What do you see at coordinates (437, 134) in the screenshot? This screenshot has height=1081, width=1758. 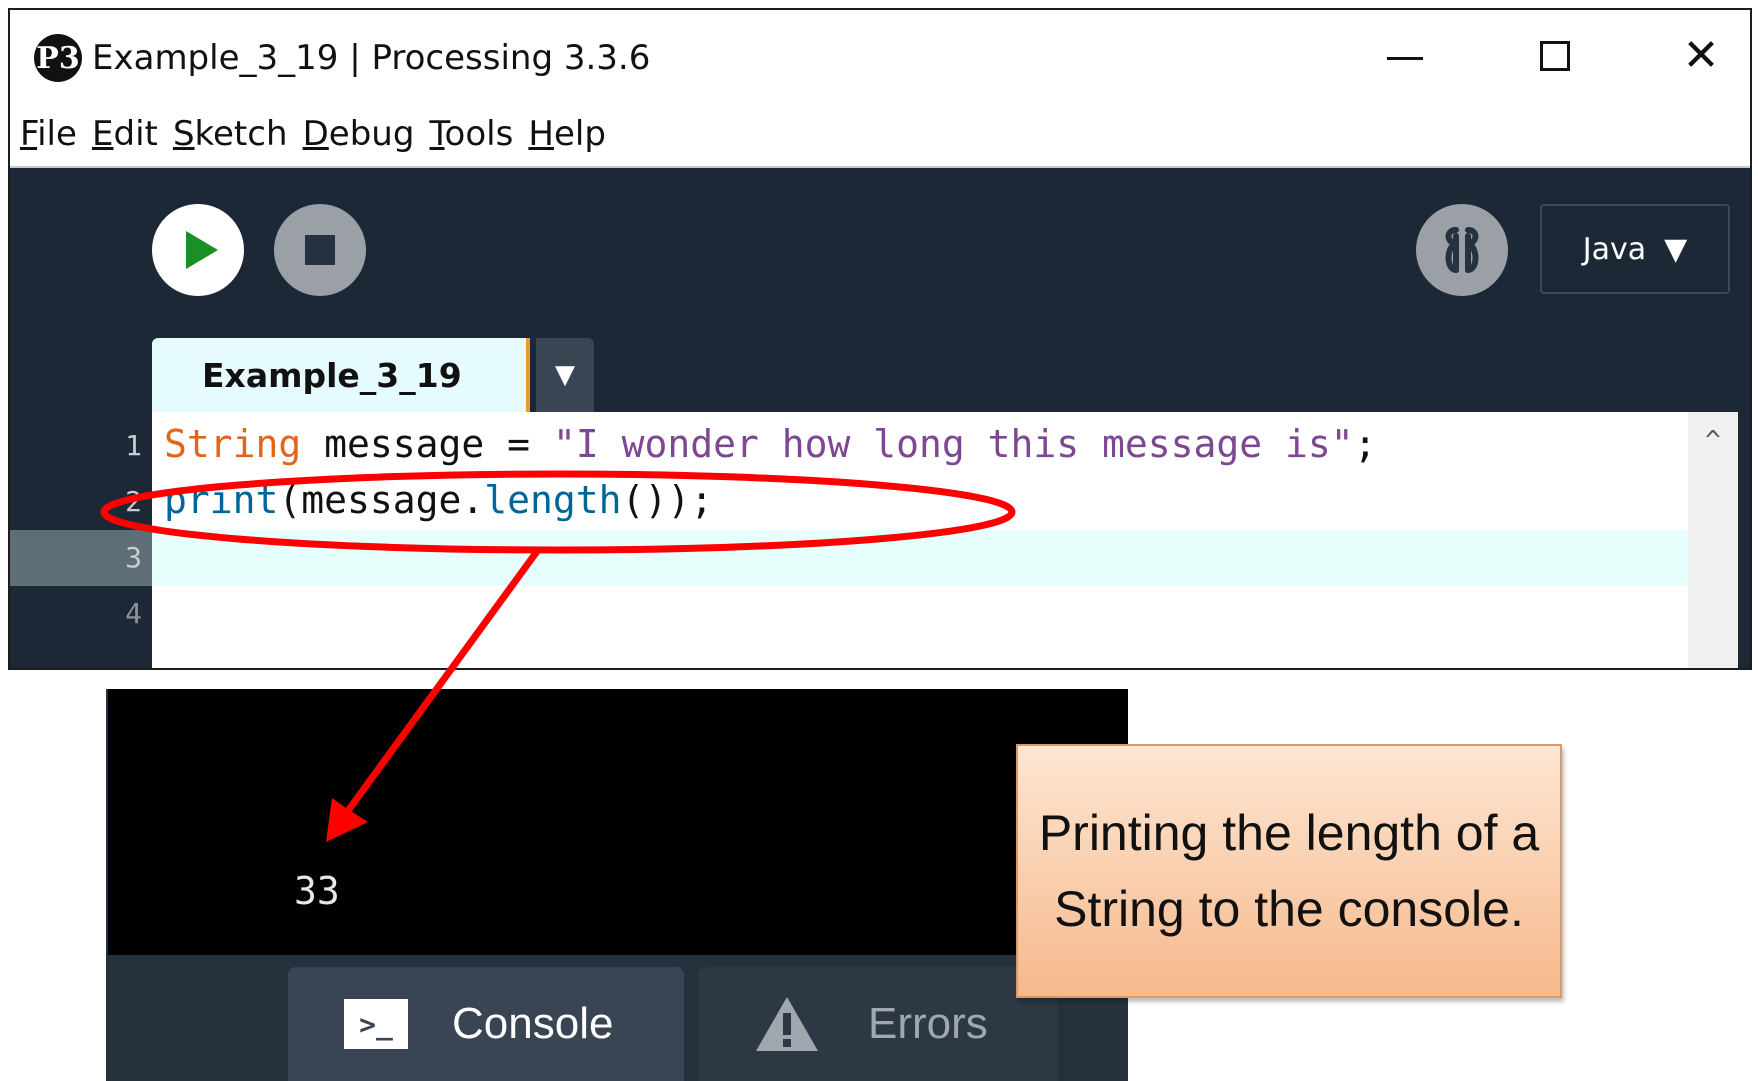 I see `menu-tools-mnemonic: T` at bounding box center [437, 134].